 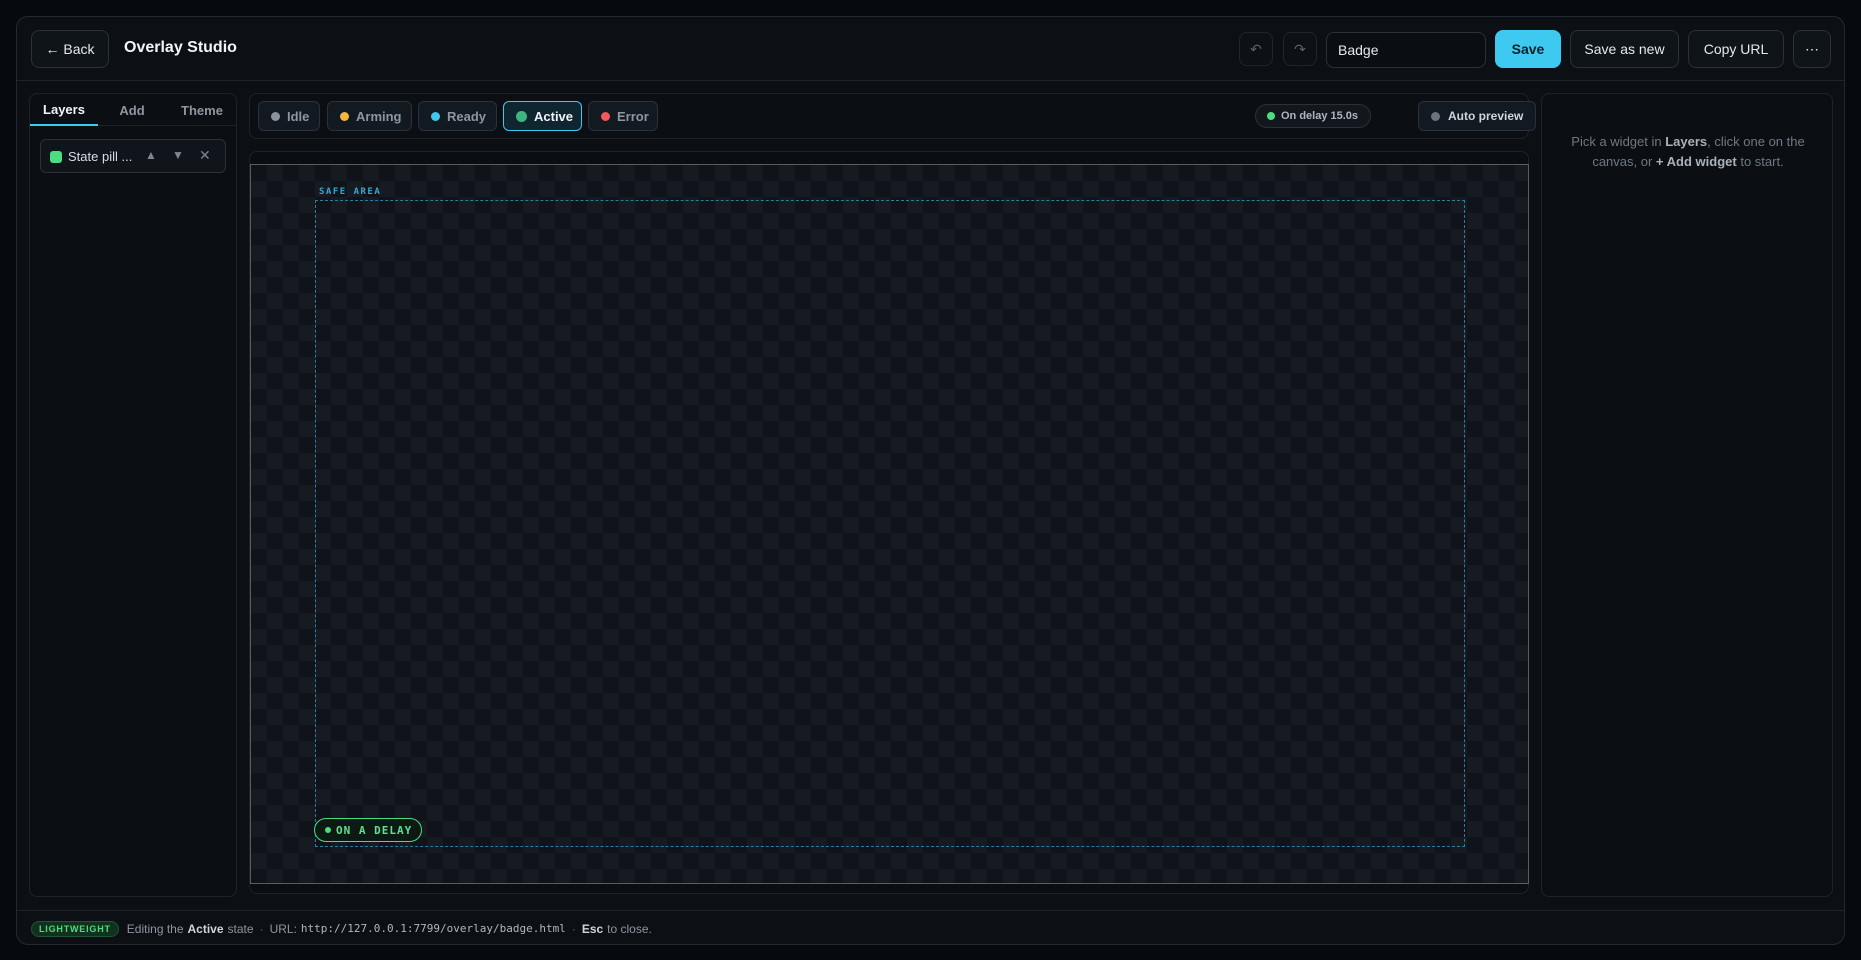 I want to click on state-chip-active: Active, so click(x=542, y=116).